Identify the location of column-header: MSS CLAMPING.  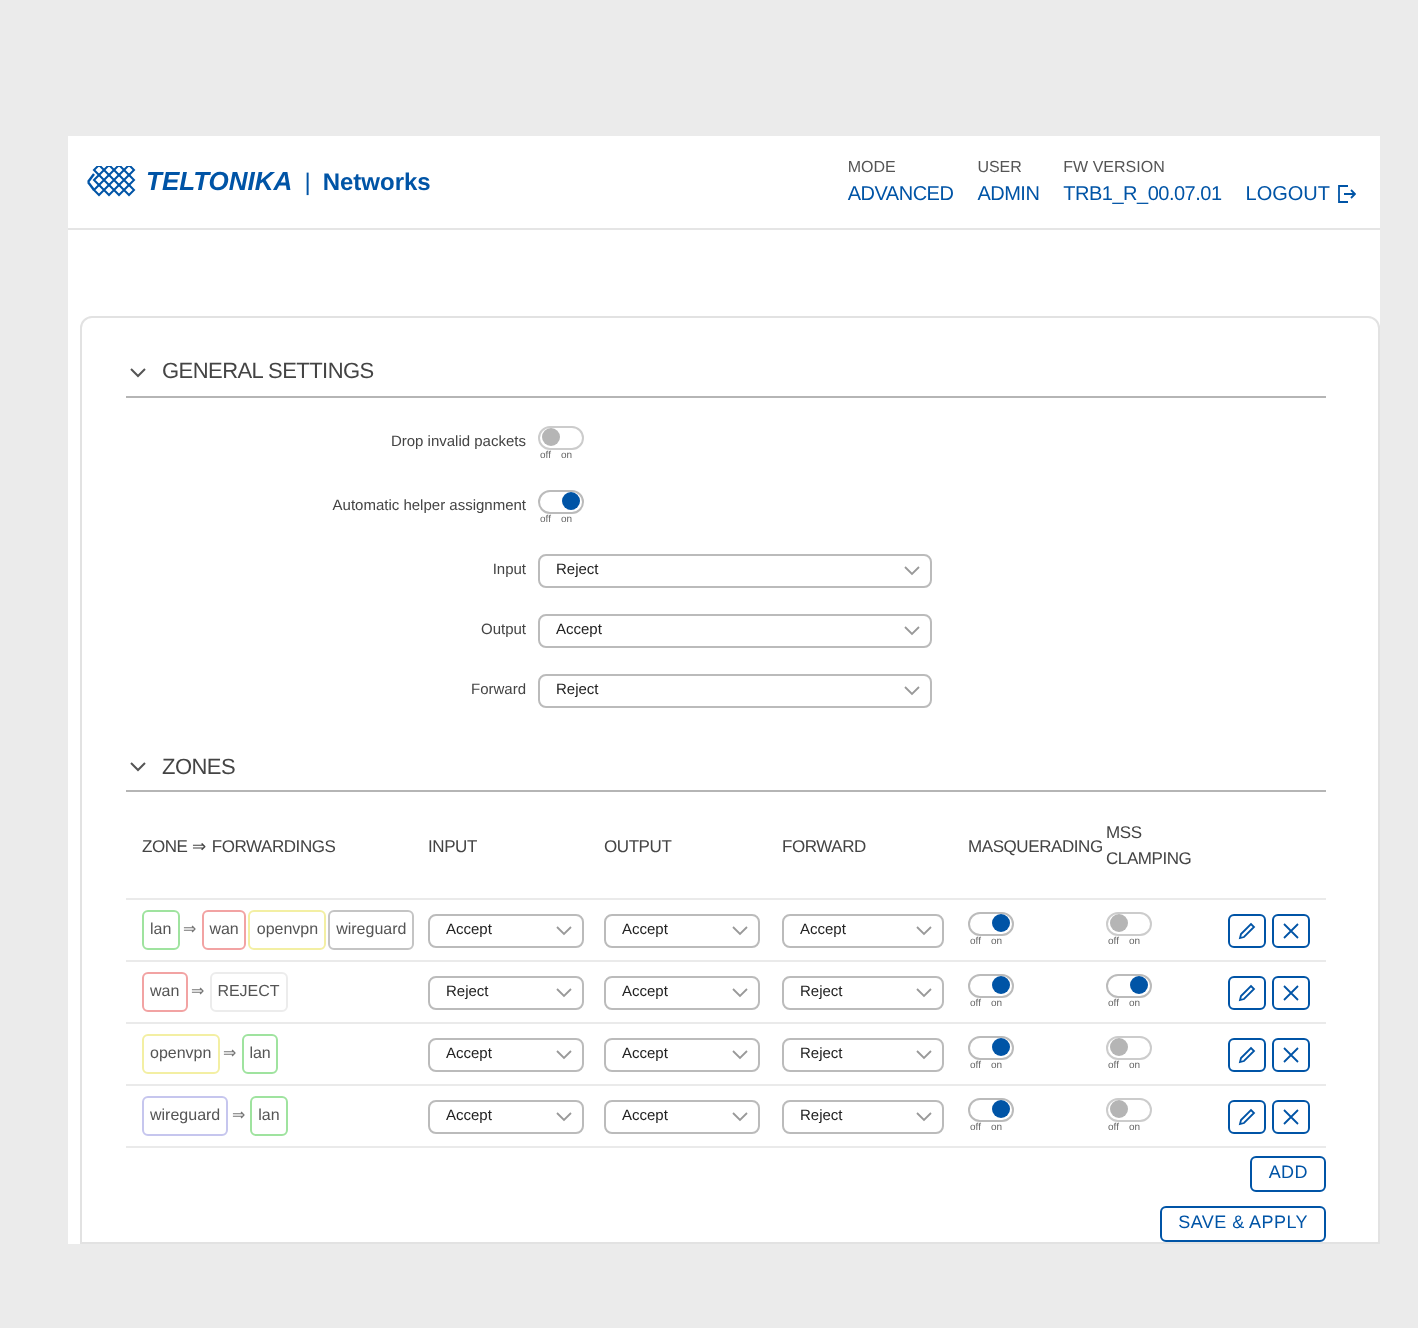
(1146, 846).